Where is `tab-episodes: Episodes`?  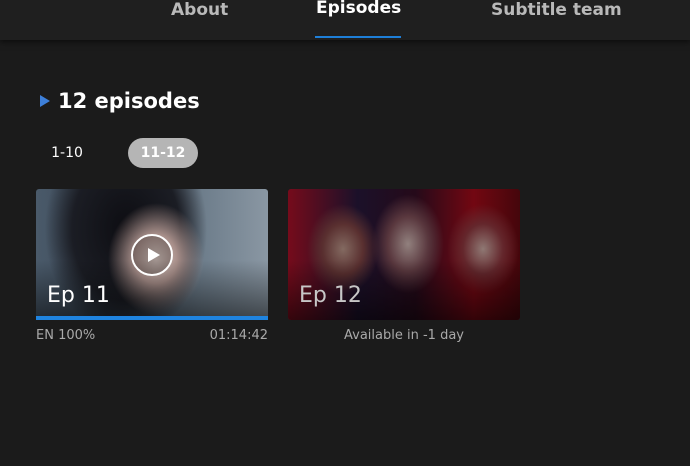
tab-episodes: Episodes is located at coordinates (358, 19).